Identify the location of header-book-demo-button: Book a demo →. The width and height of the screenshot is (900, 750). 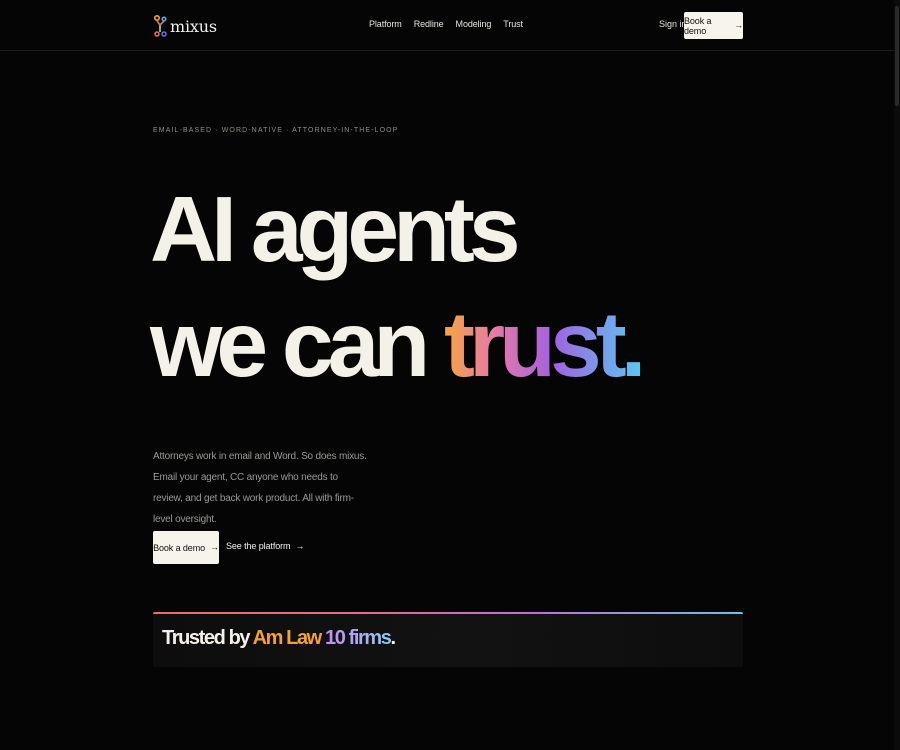
(713, 25).